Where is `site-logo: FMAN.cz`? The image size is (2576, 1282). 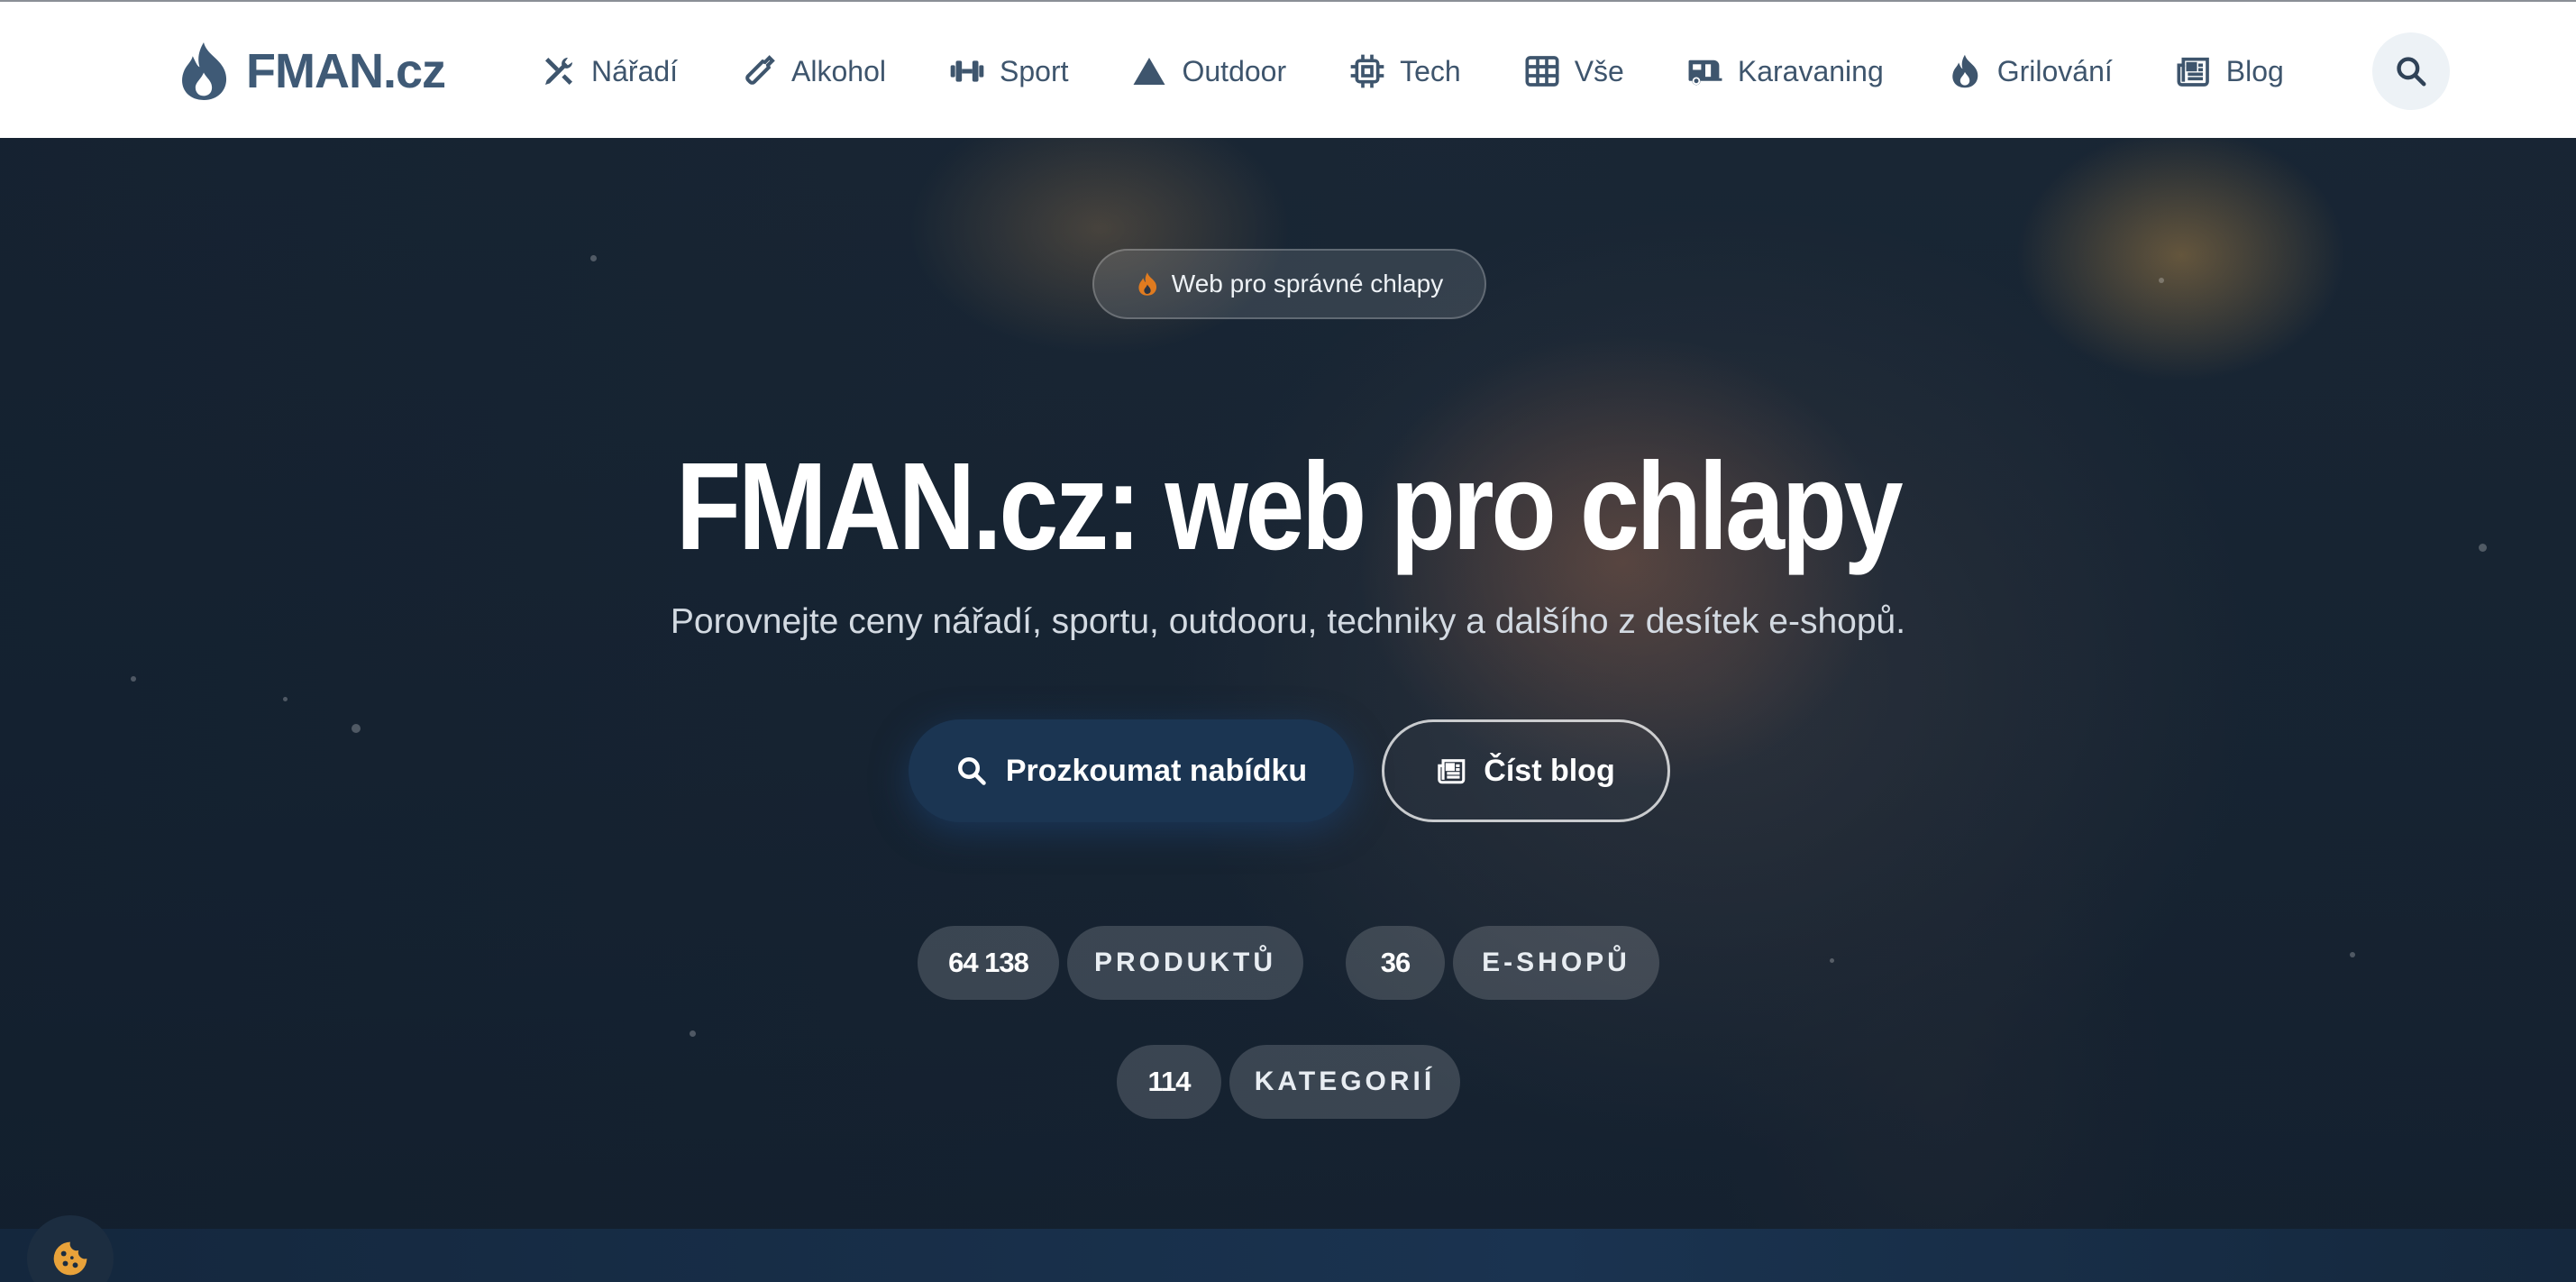
site-logo: FMAN.cz is located at coordinates (311, 71).